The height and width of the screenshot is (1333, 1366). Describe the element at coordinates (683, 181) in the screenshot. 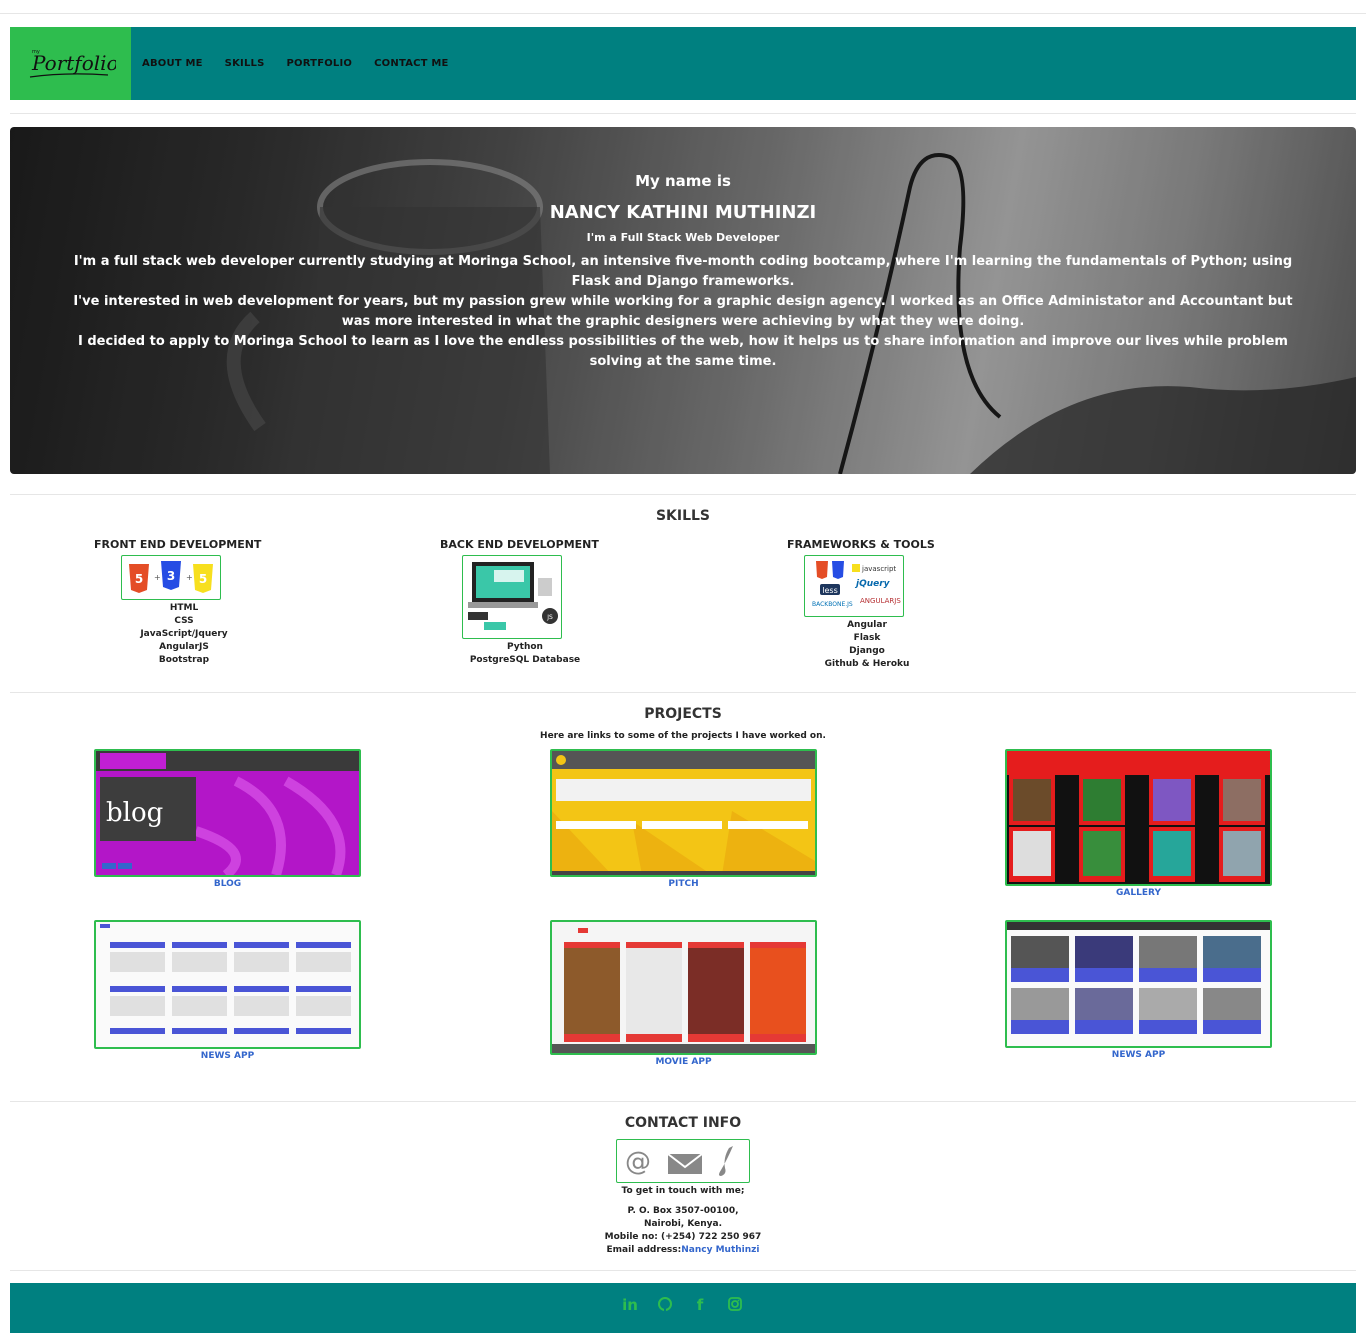

I see `hero-intro: My name is` at that location.